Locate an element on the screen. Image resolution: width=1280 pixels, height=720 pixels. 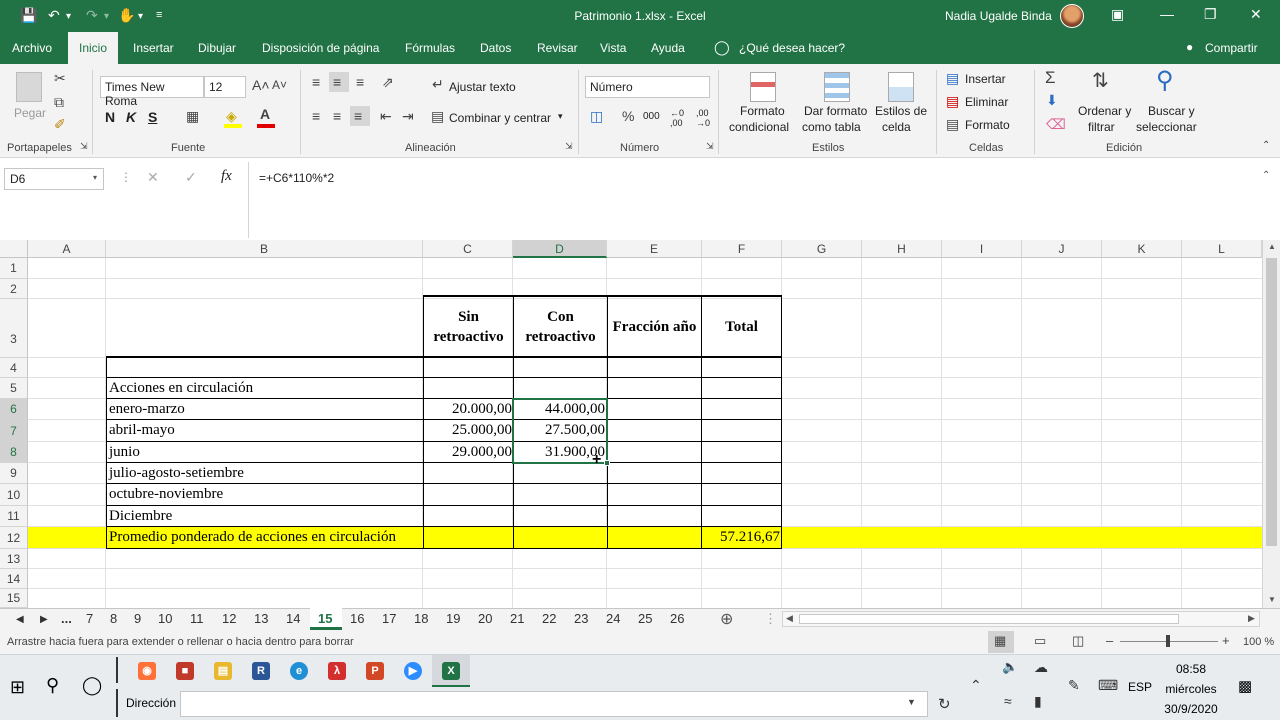
cut-icon: ✂ is located at coordinates (60, 78).